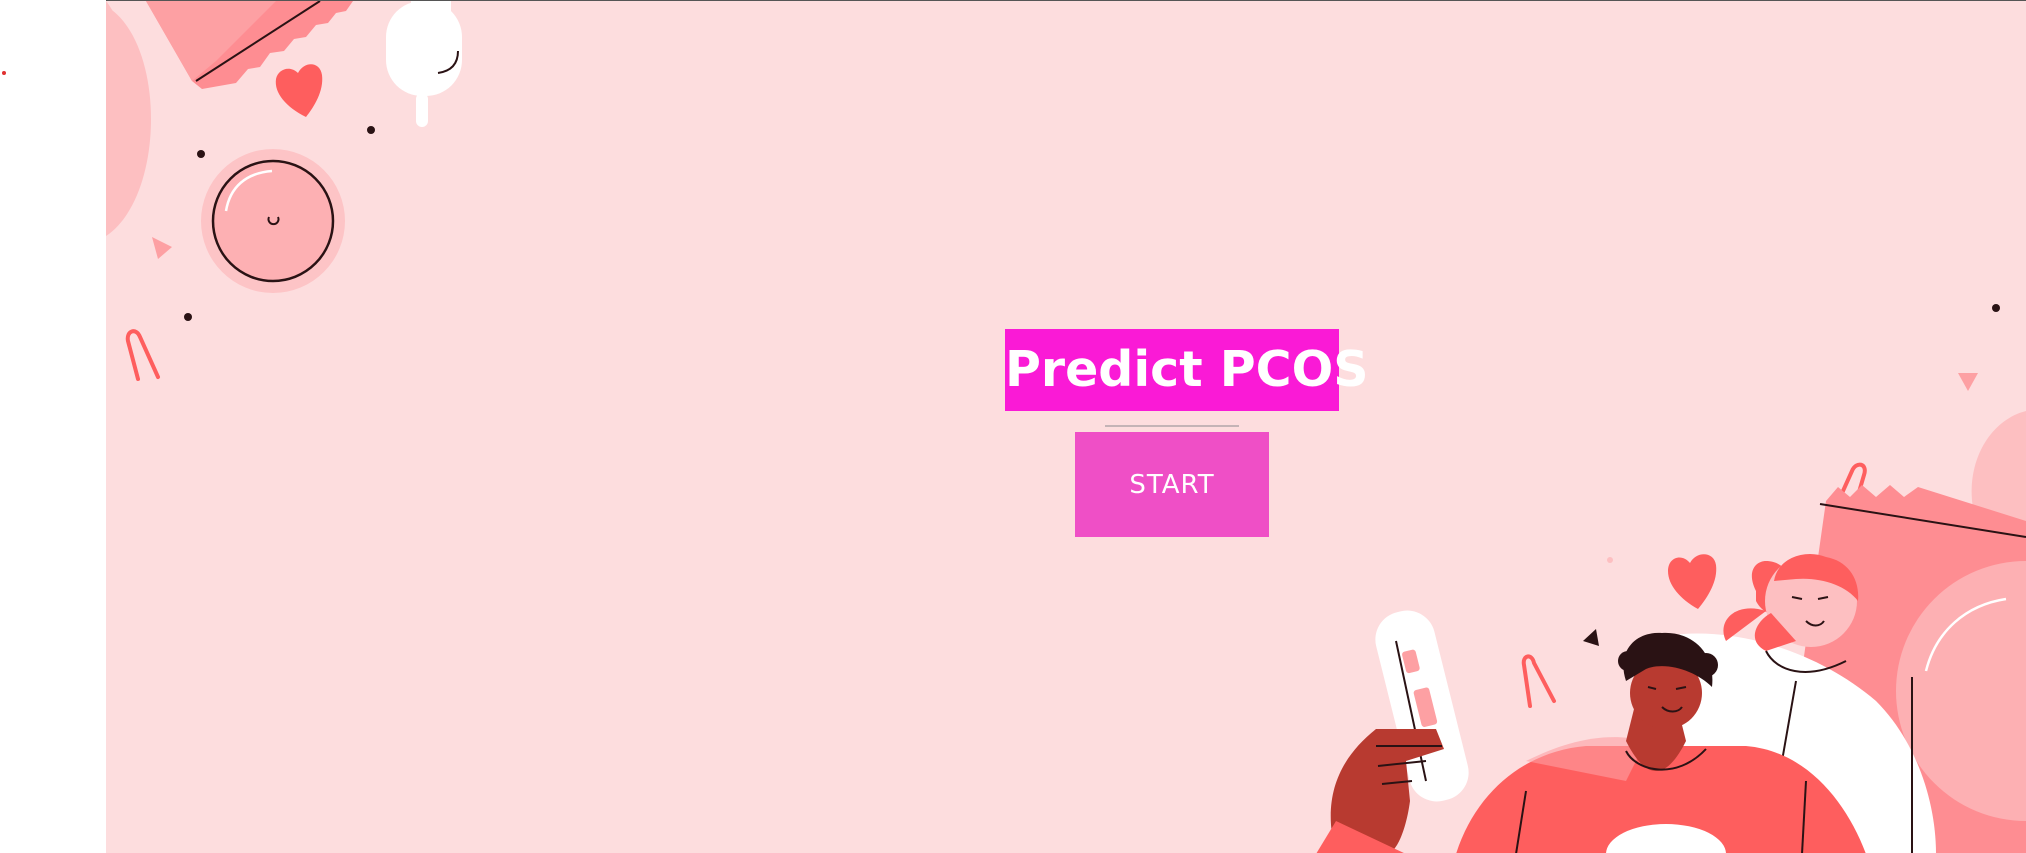 Image resolution: width=2026 pixels, height=853 pixels. Describe the element at coordinates (1172, 484) in the screenshot. I see `start-button: START` at that location.